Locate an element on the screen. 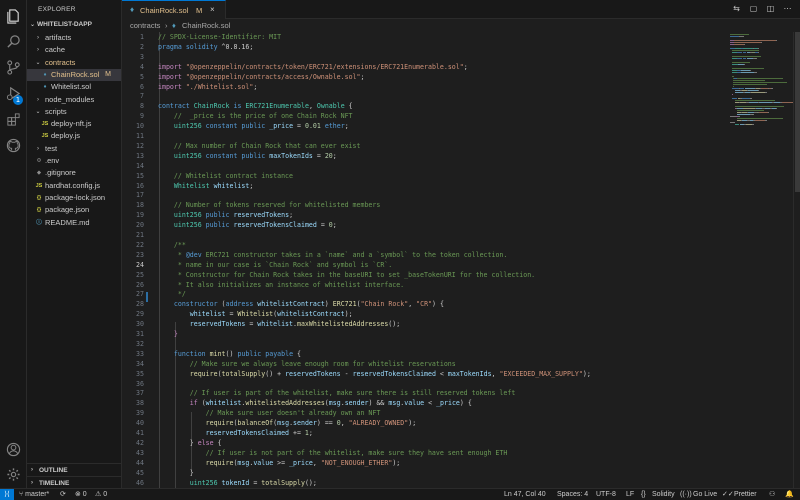 The width and height of the screenshot is (800, 500). code-line: 14 is located at coordinates (424, 166).